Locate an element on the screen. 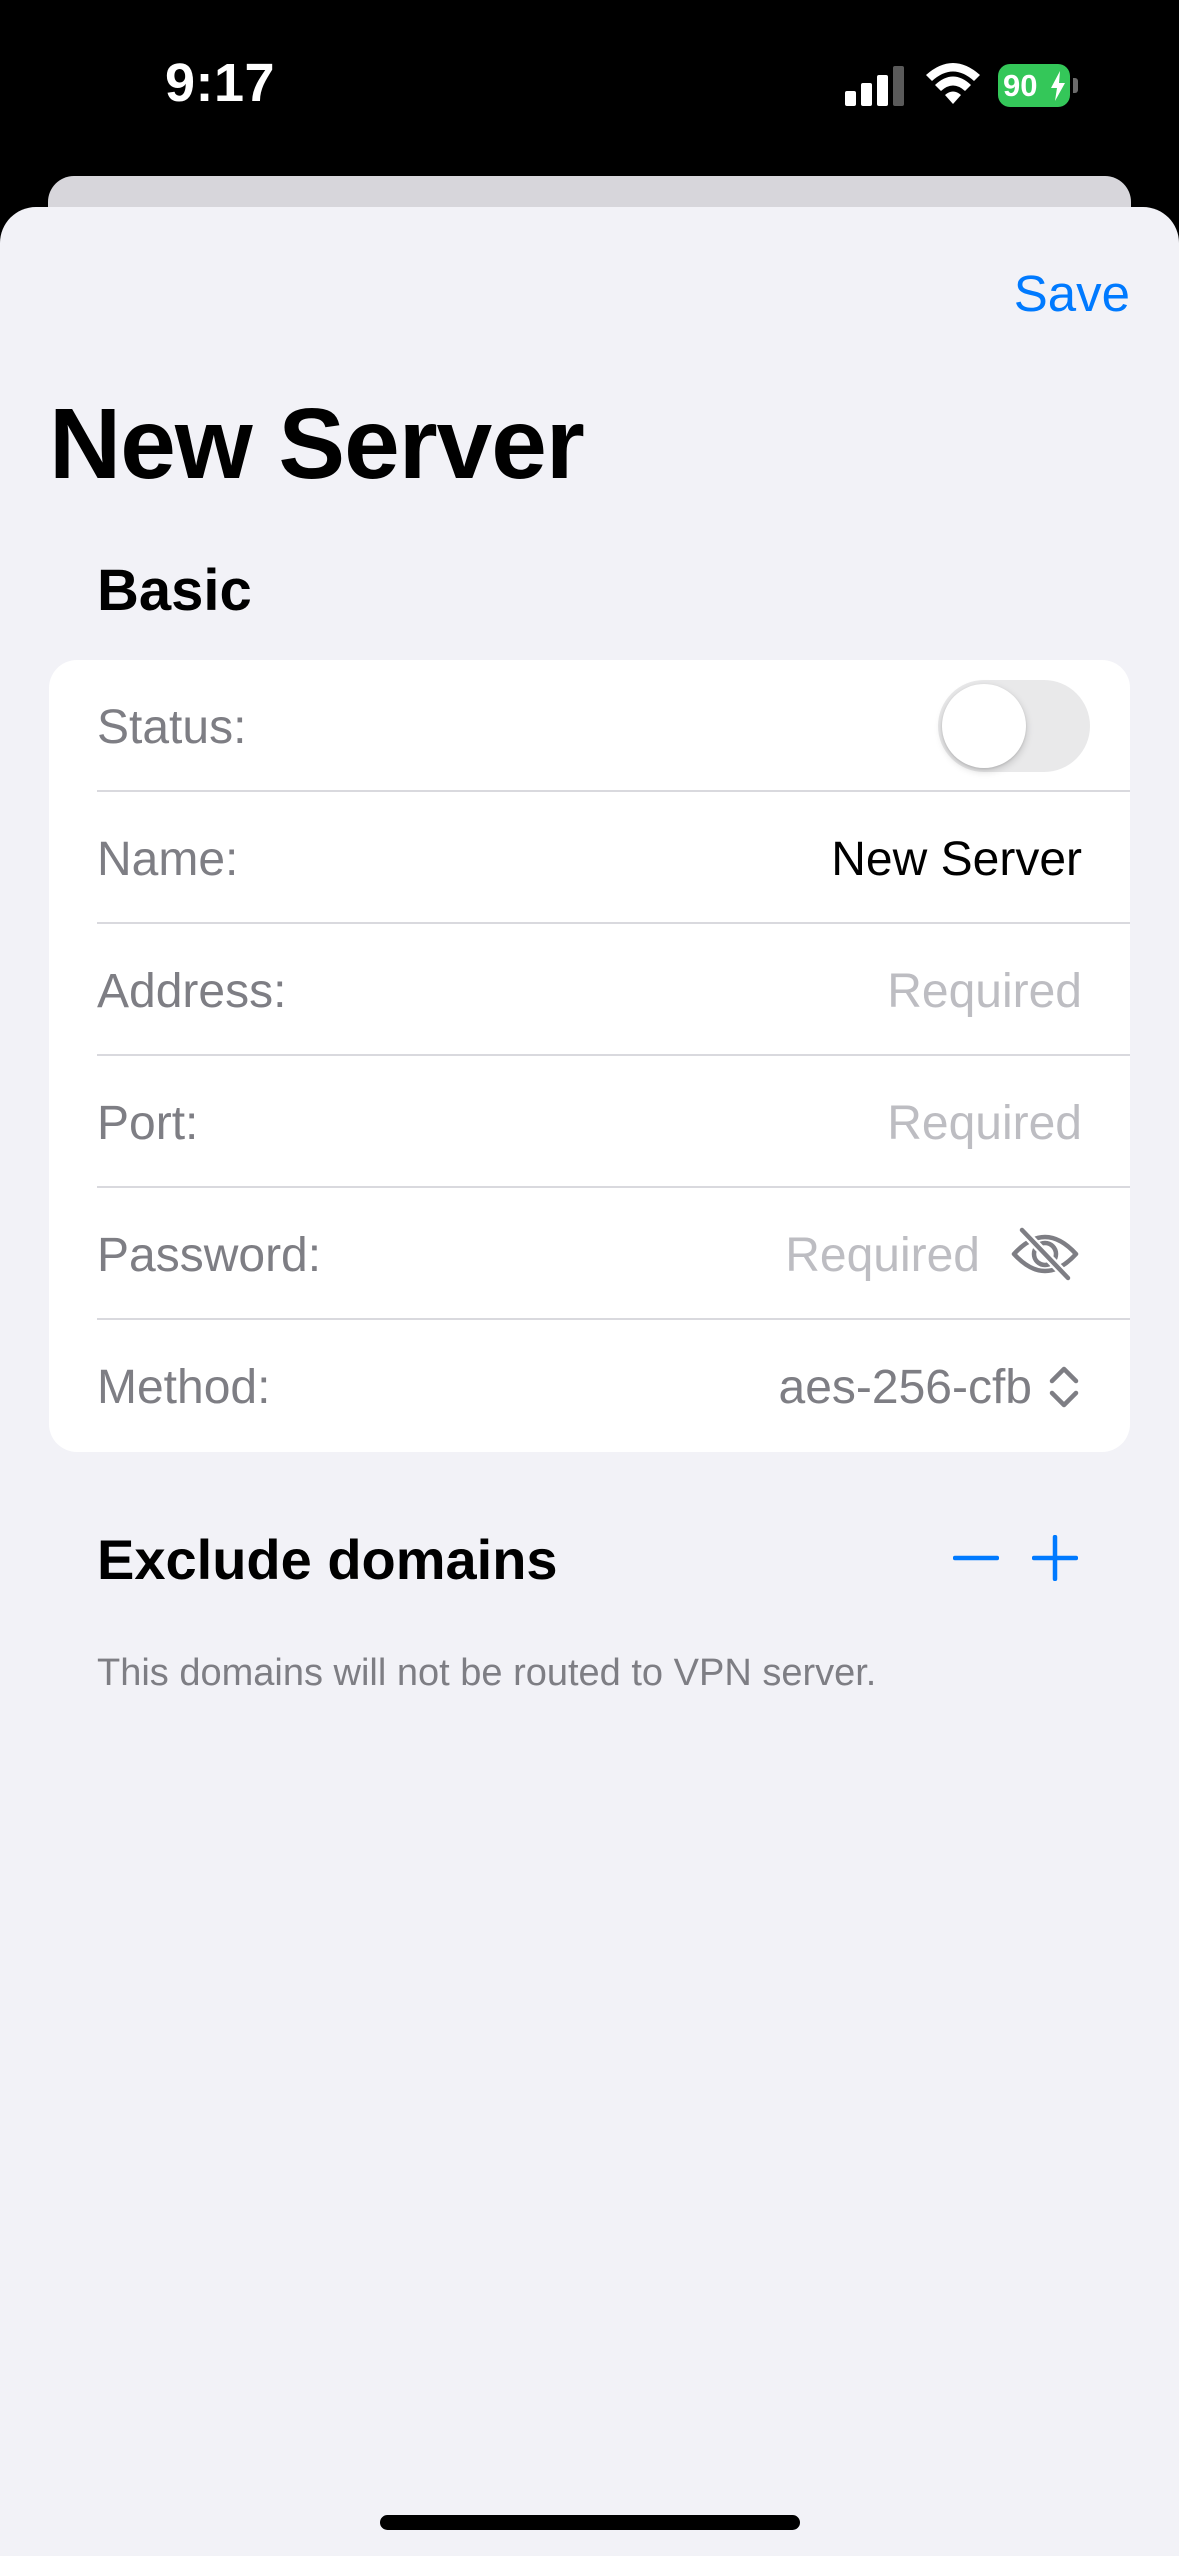 Image resolution: width=1179 pixels, height=2556 pixels. address-row: Address: Required is located at coordinates (589, 990).